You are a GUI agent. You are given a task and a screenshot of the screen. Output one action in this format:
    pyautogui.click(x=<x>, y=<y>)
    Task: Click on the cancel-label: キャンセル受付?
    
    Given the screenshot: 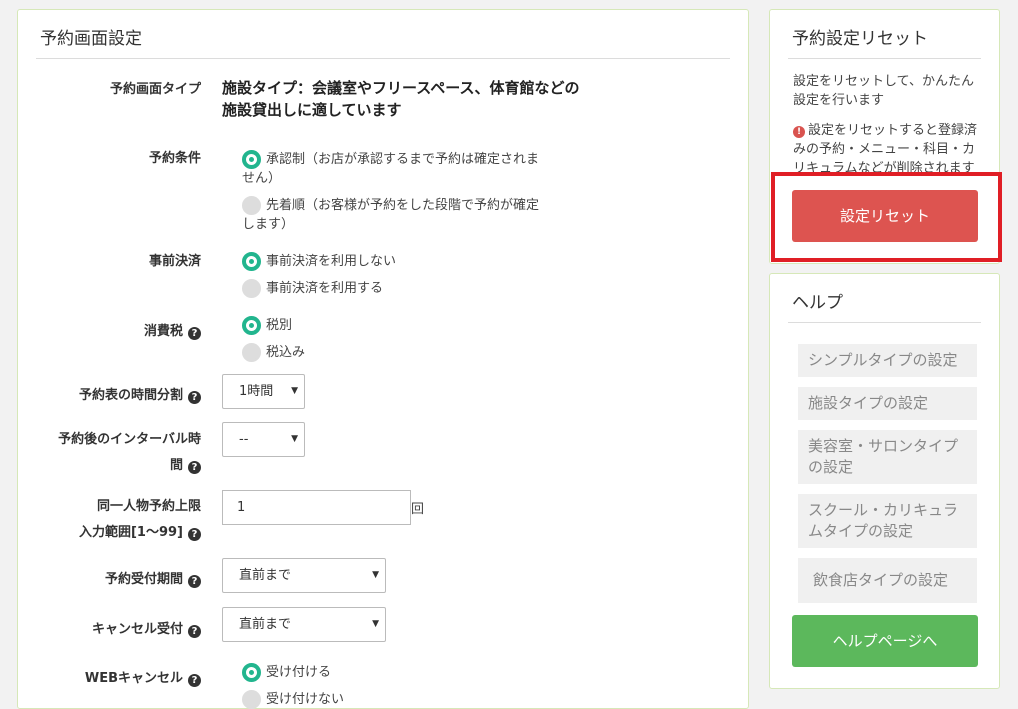 What is the action you would take?
    pyautogui.click(x=146, y=630)
    